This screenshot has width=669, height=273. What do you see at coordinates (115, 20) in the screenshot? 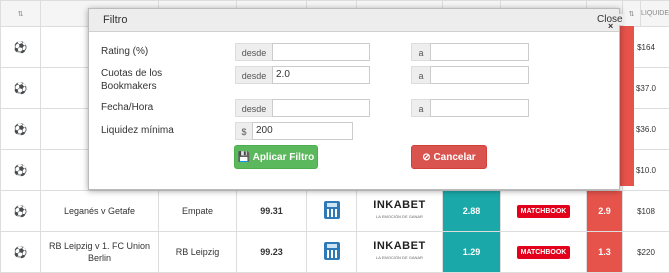
I see `modal-title: Filtro` at bounding box center [115, 20].